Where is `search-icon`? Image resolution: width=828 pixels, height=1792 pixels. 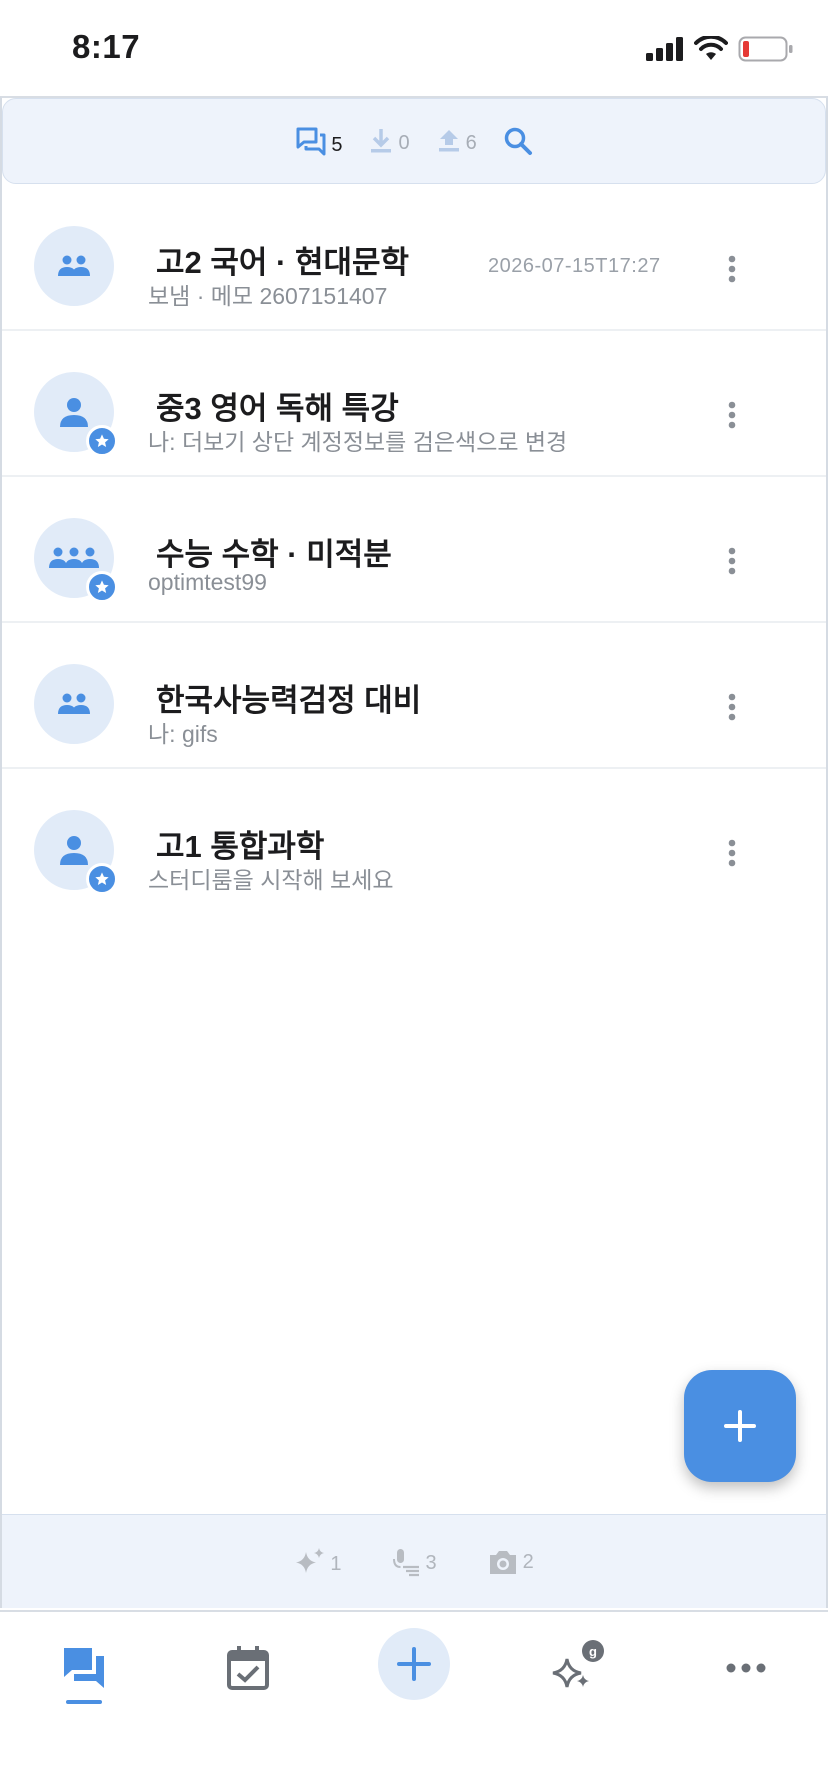 search-icon is located at coordinates (518, 141).